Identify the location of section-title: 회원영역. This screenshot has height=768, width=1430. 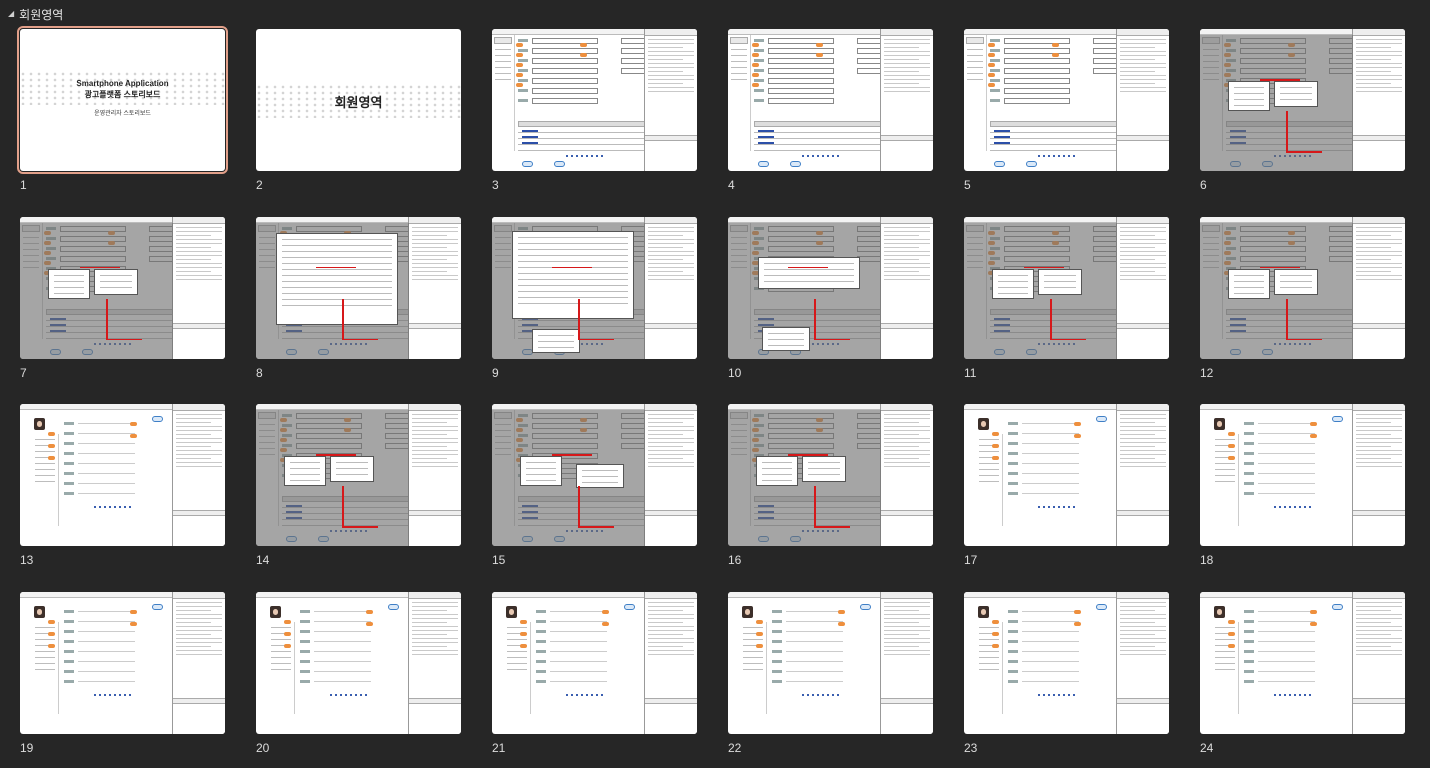
(41, 14).